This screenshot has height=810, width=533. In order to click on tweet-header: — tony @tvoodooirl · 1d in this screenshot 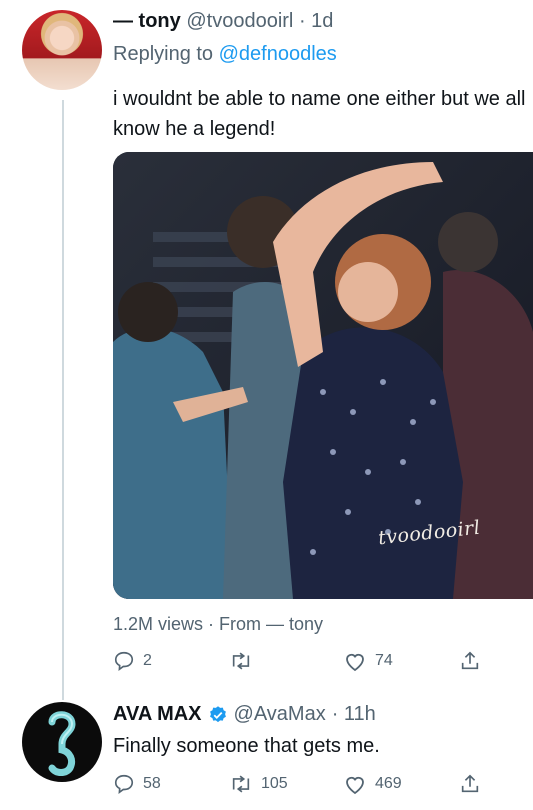, I will do `click(223, 21)`.